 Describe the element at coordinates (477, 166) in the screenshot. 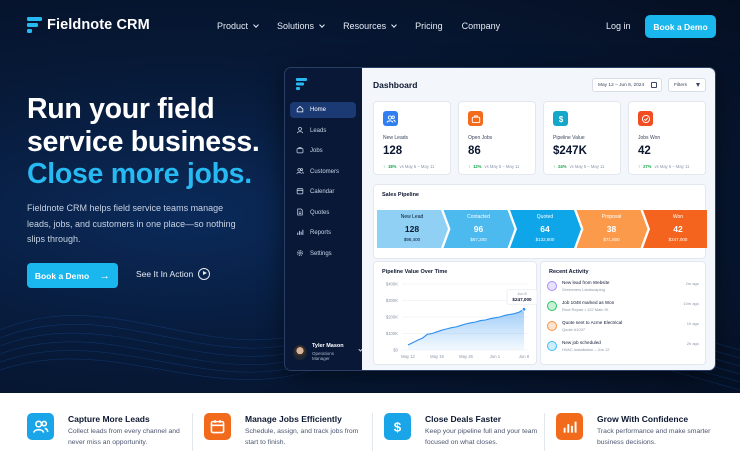

I see `kpi-change: 12%` at that location.